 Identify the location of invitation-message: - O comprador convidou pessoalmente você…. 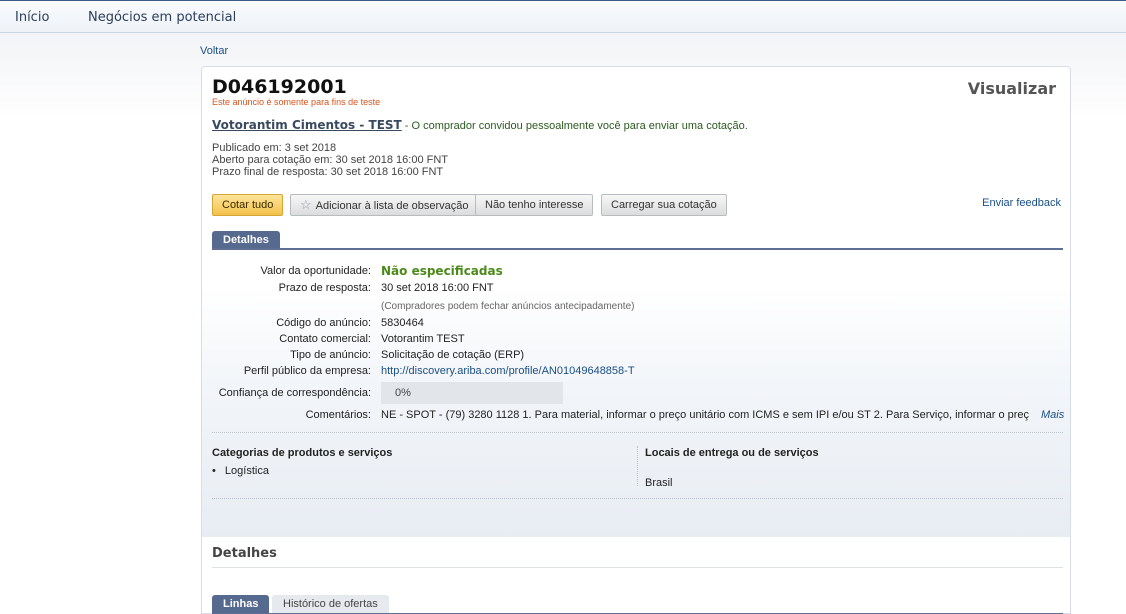
(574, 126).